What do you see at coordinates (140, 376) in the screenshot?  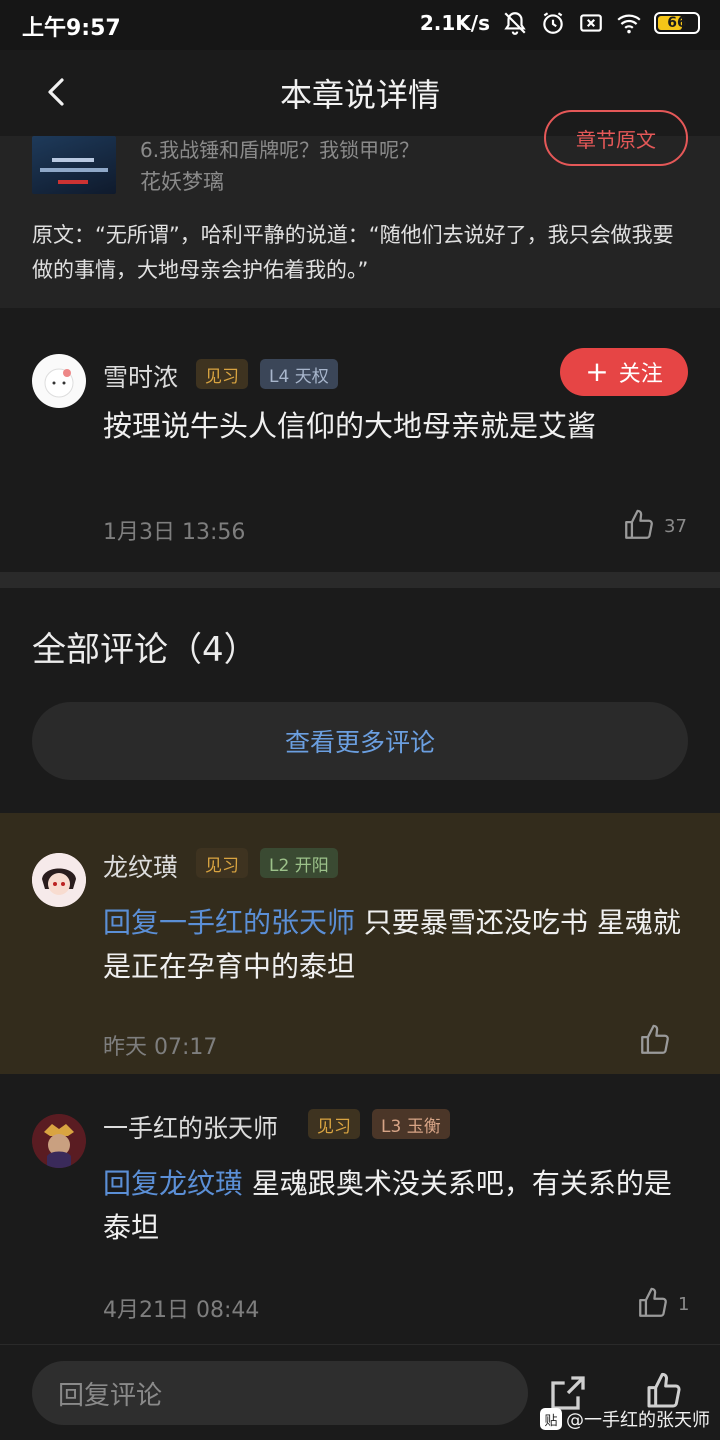 I see `username: 雪时浓` at bounding box center [140, 376].